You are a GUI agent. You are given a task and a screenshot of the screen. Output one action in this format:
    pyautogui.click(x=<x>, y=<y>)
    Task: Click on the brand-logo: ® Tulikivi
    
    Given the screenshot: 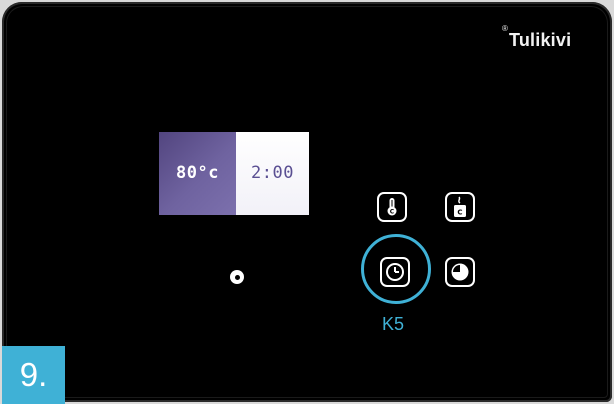 What is the action you would take?
    pyautogui.click(x=537, y=37)
    